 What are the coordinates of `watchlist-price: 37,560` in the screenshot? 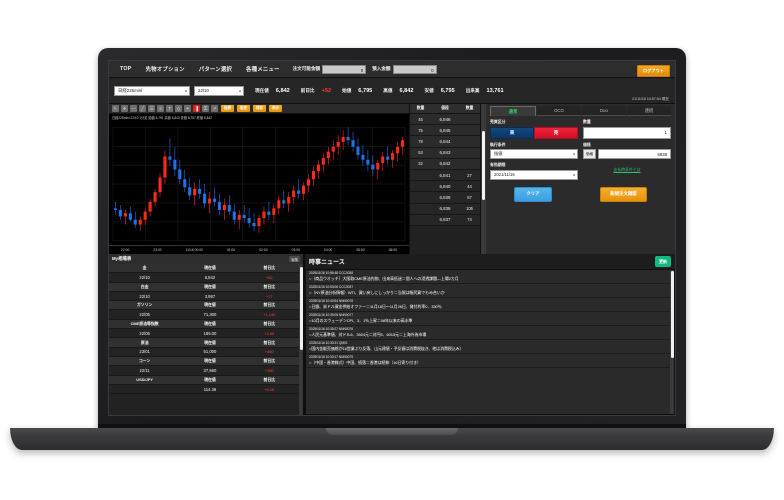 It's located at (210, 370).